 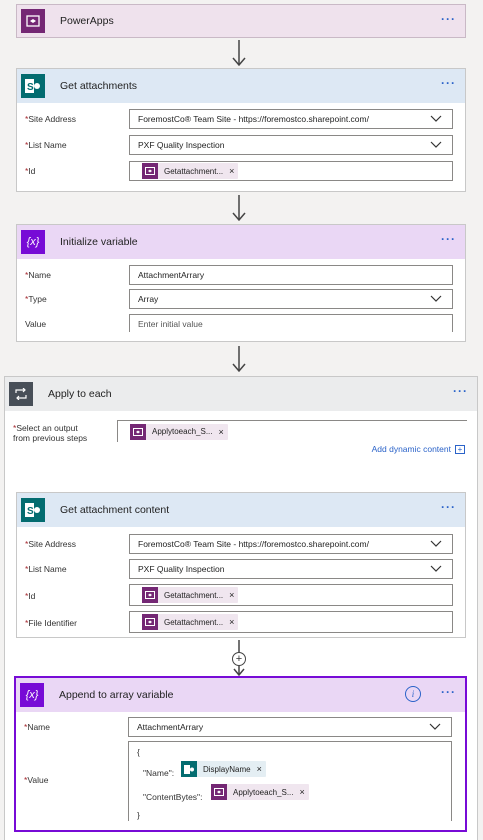 I want to click on variable-name-input: AttachmentArrary, so click(x=291, y=275).